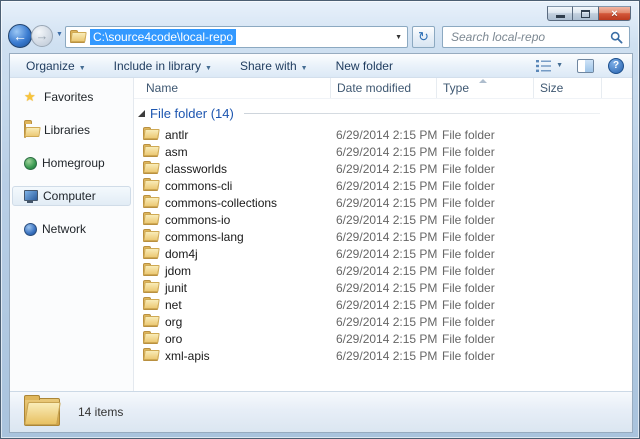 This screenshot has height=439, width=640. What do you see at coordinates (383, 304) in the screenshot?
I see `file-row: net 6/29/2014 2:15 PM File folder` at bounding box center [383, 304].